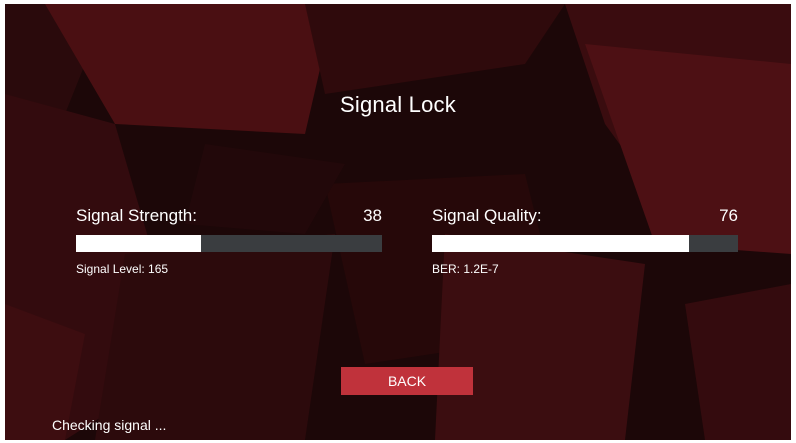 The image size is (796, 443). What do you see at coordinates (728, 215) in the screenshot?
I see `signal-quality-value: 76` at bounding box center [728, 215].